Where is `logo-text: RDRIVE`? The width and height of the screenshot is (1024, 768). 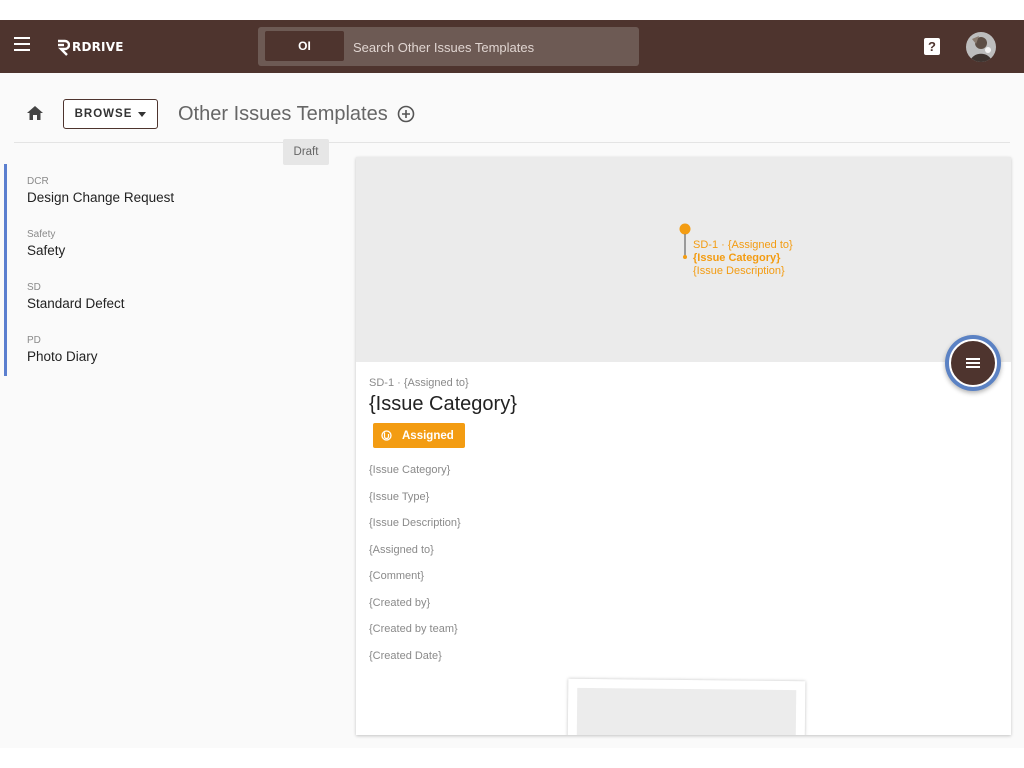 logo-text: RDRIVE is located at coordinates (98, 47).